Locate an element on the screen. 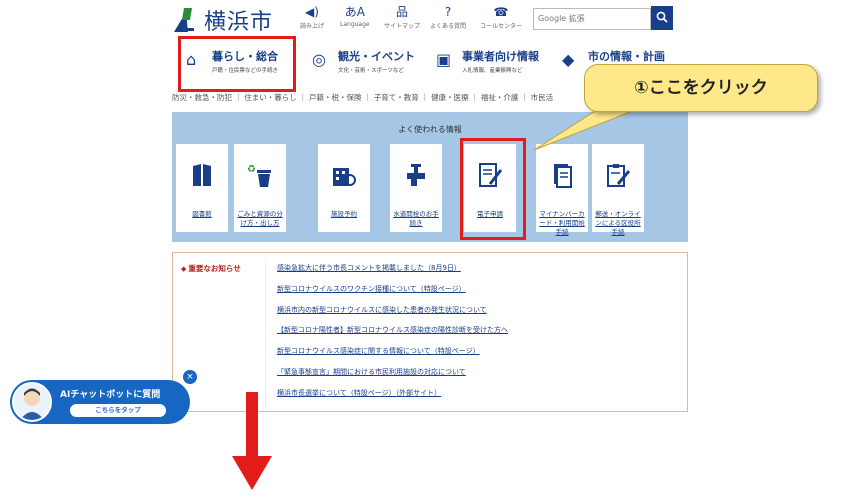  highlight-e-application is located at coordinates (493, 189).